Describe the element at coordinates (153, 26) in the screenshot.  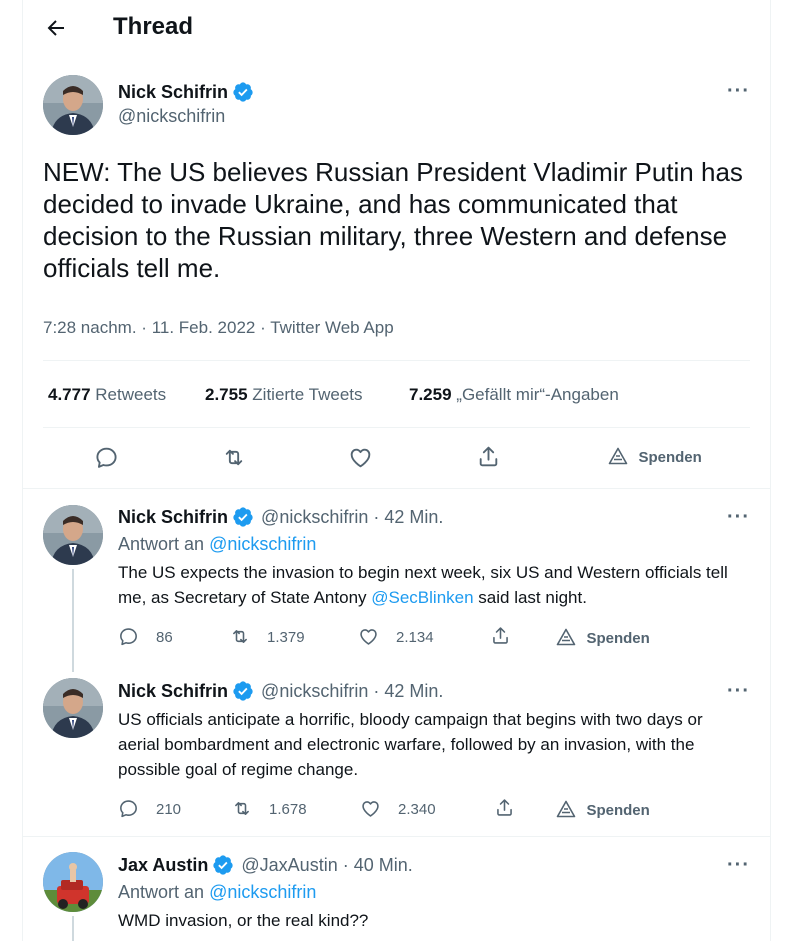
I see `page-title: Thread` at that location.